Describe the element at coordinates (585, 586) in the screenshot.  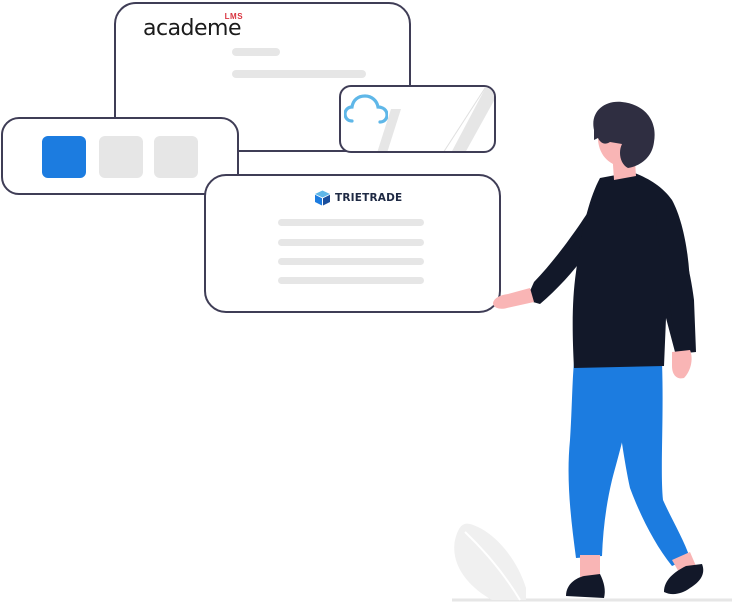
I see `person-shoe-front` at that location.